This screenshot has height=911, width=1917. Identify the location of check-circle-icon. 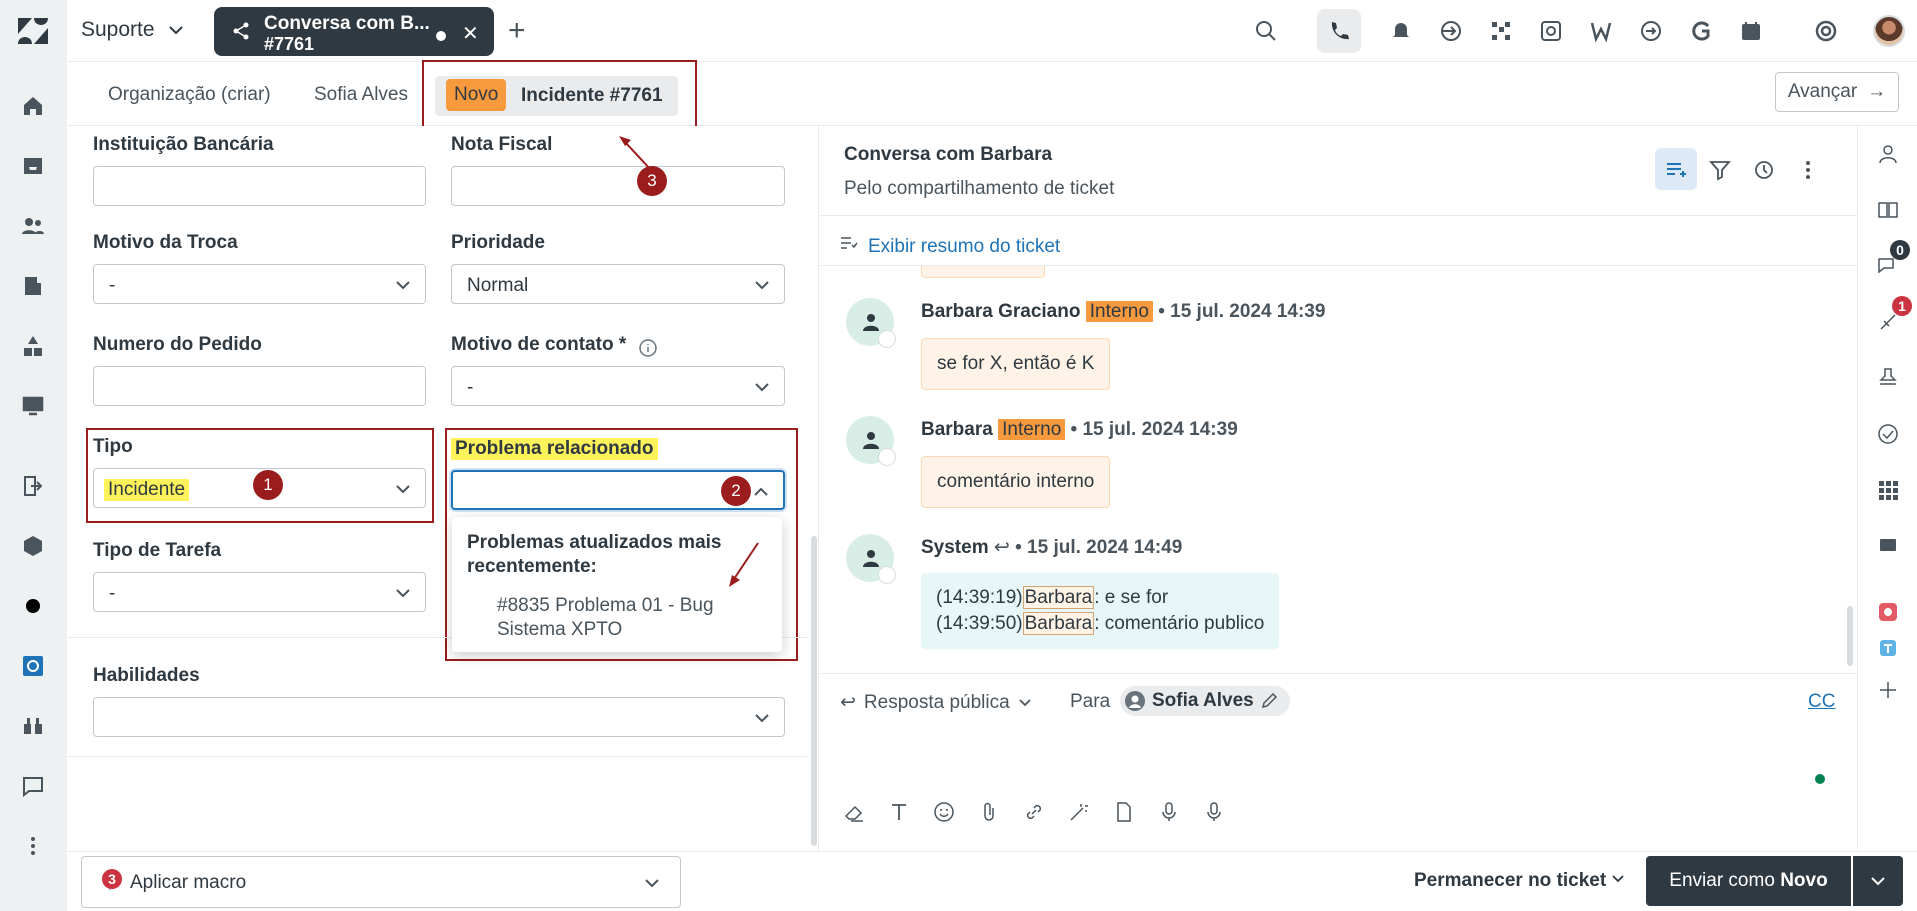
(1888, 434).